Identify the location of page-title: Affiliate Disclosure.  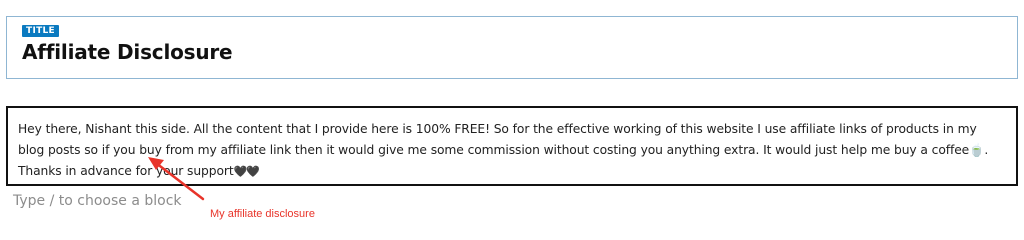
(127, 52).